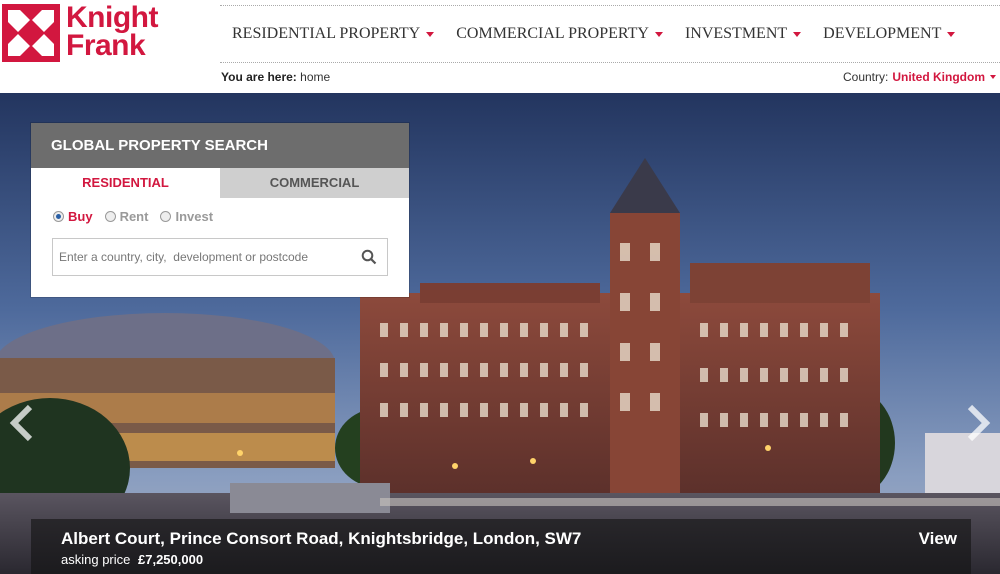  I want to click on price-label: asking price, so click(96, 559).